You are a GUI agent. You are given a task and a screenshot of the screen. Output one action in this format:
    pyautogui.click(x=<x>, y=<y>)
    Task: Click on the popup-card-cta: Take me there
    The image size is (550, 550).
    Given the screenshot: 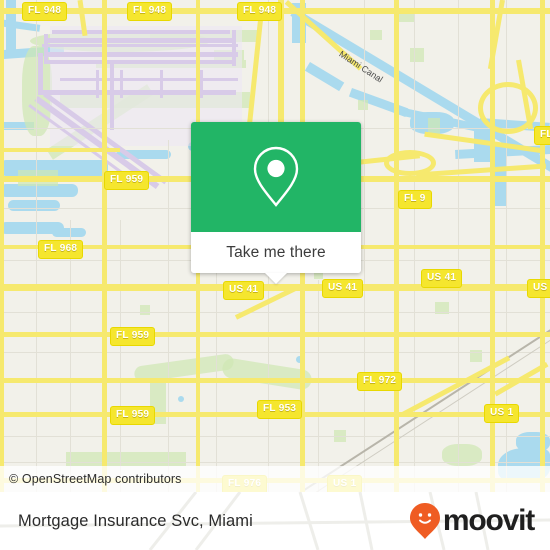 What is the action you would take?
    pyautogui.click(x=276, y=258)
    